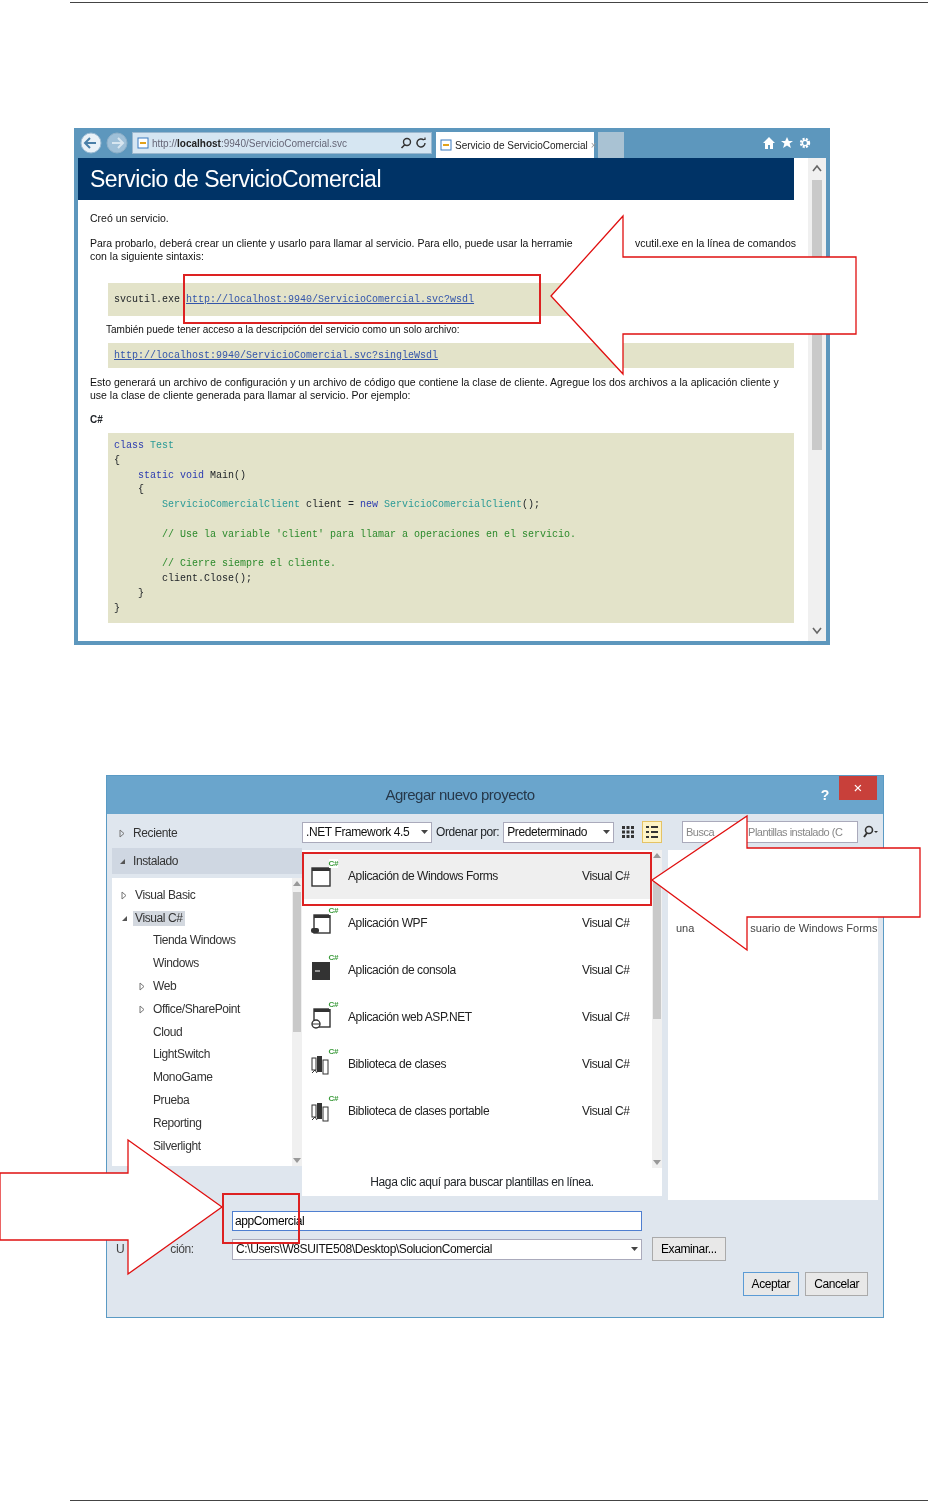 The height and width of the screenshot is (1512, 928). I want to click on grid-view-icon, so click(628, 832).